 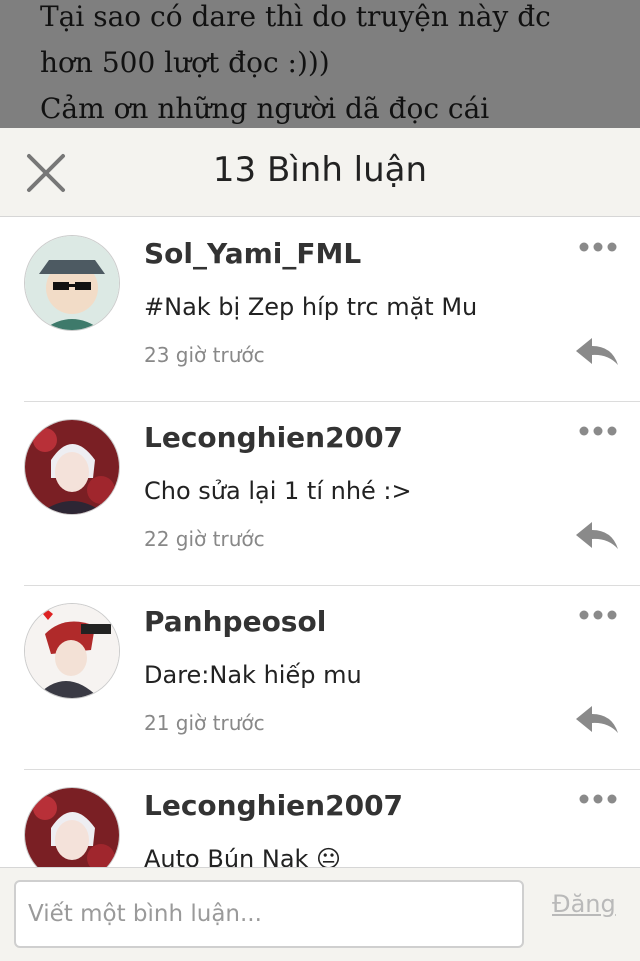 What do you see at coordinates (204, 723) in the screenshot?
I see `comment-time: 21 giờ trước` at bounding box center [204, 723].